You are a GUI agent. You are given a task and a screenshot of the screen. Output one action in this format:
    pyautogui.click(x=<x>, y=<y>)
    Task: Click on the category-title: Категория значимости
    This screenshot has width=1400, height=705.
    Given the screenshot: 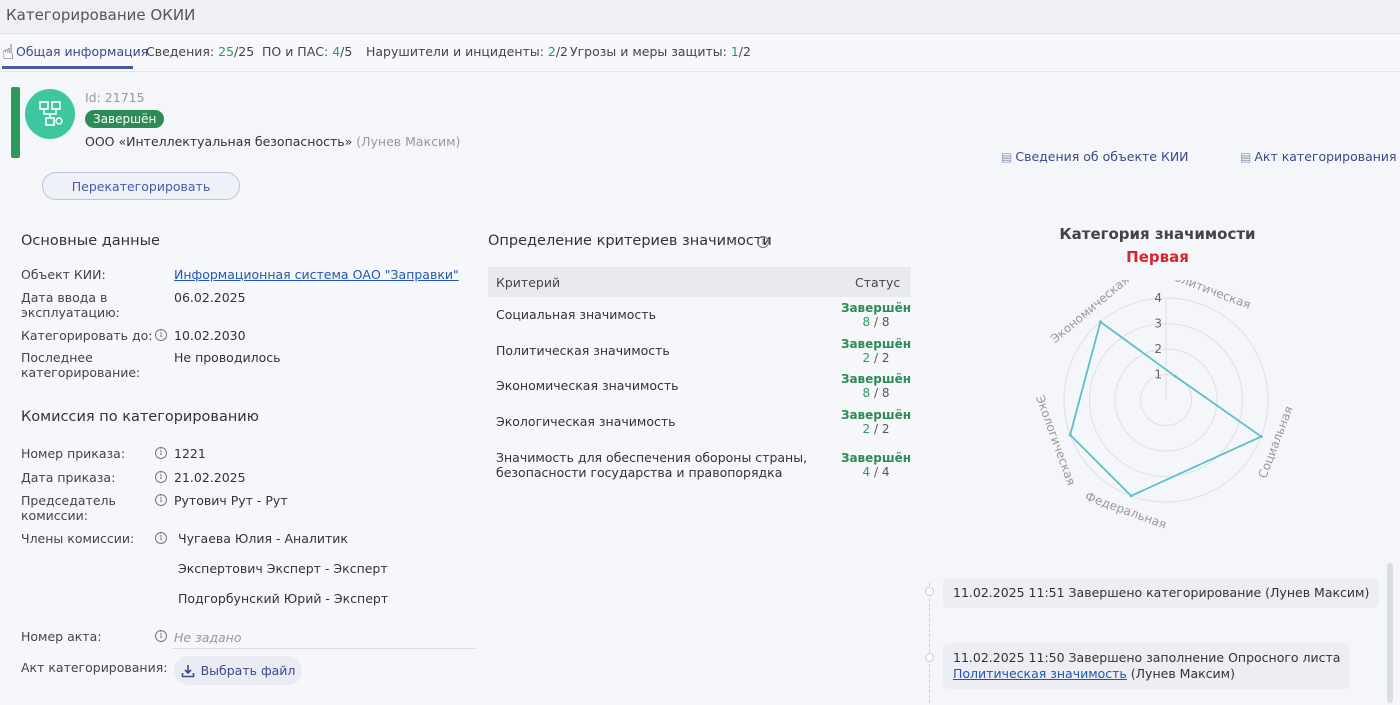 What is the action you would take?
    pyautogui.click(x=1157, y=234)
    